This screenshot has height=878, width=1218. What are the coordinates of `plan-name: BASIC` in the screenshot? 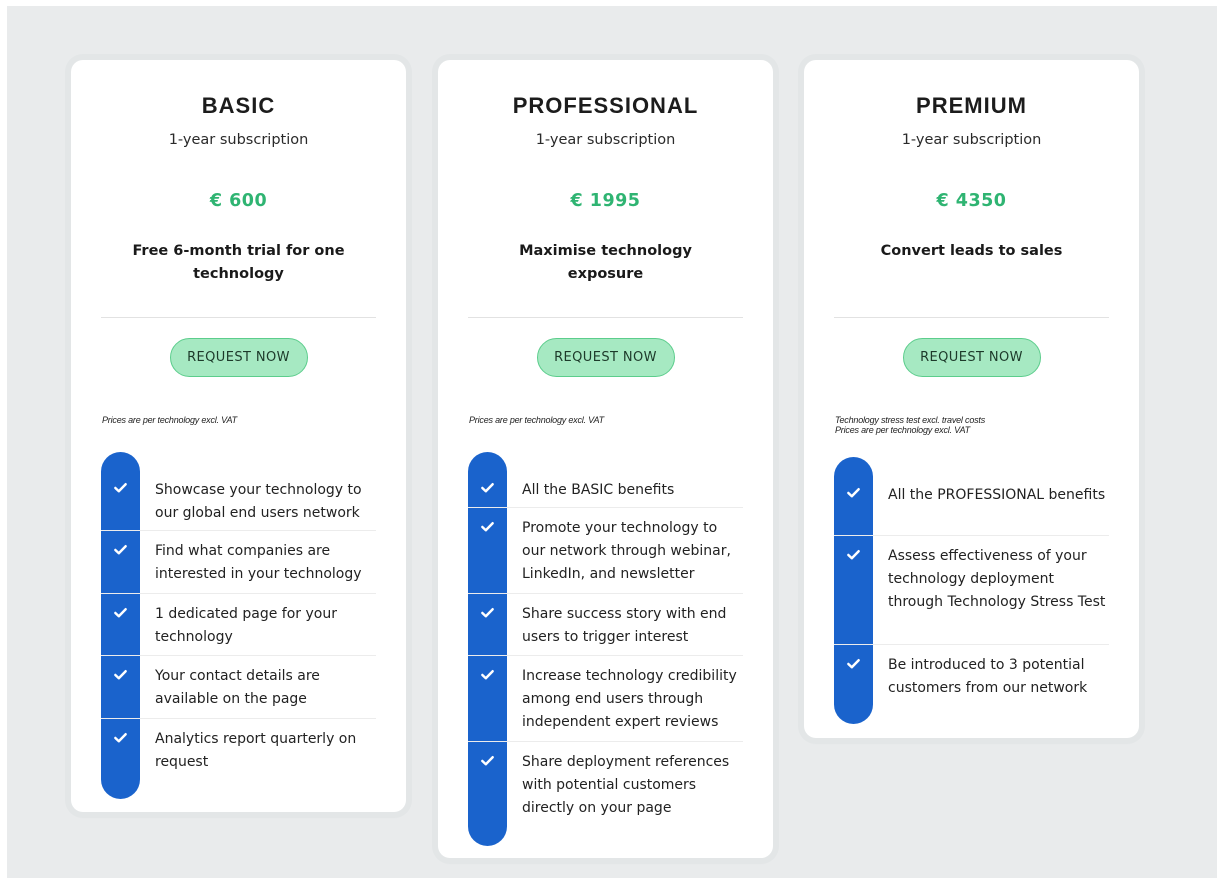 It's located at (238, 105).